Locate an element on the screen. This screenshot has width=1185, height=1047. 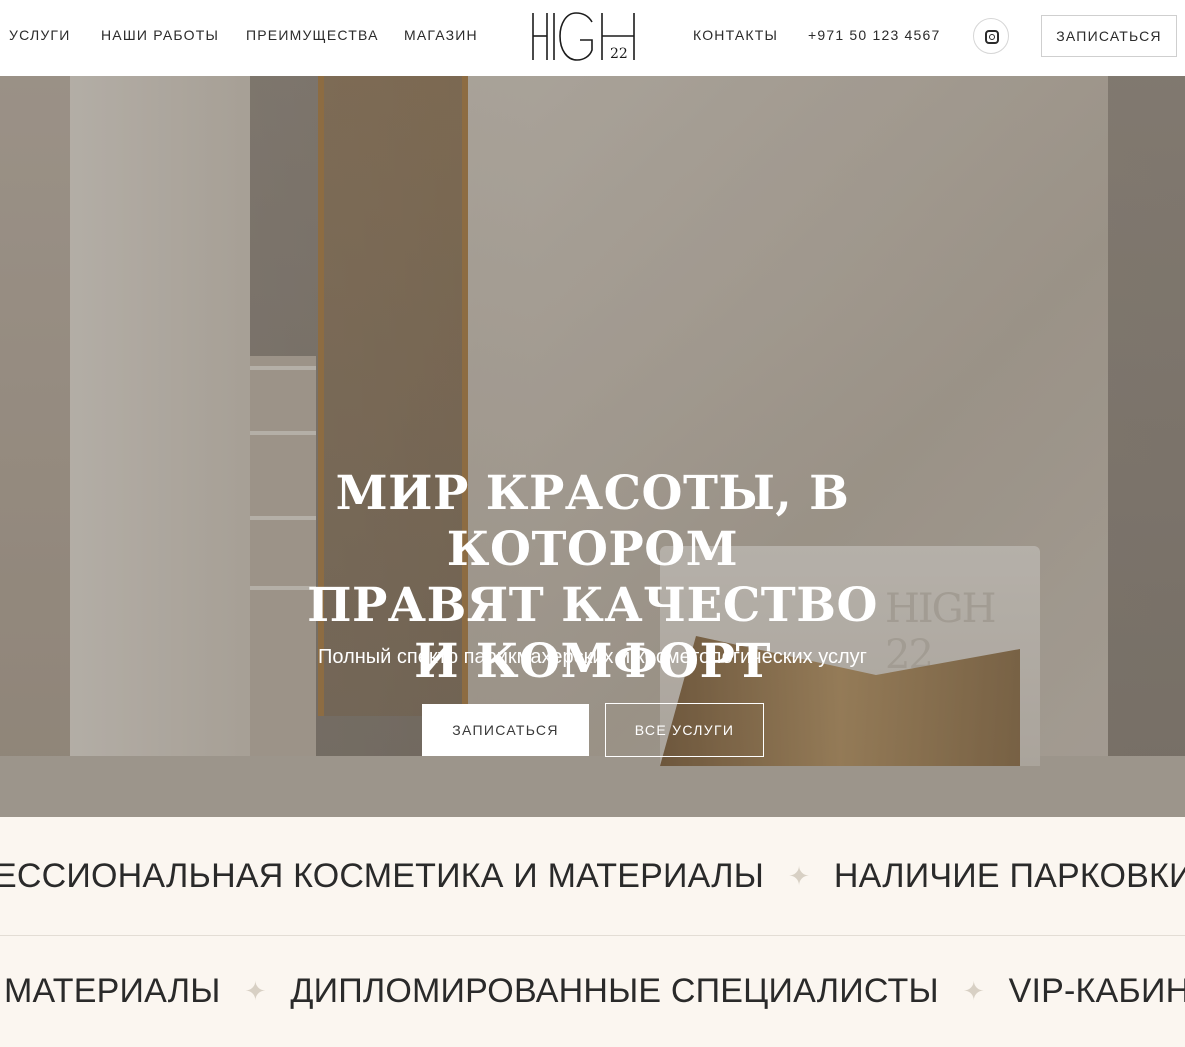
all-services-button: ВСЕ УСЛУГИ is located at coordinates (684, 730).